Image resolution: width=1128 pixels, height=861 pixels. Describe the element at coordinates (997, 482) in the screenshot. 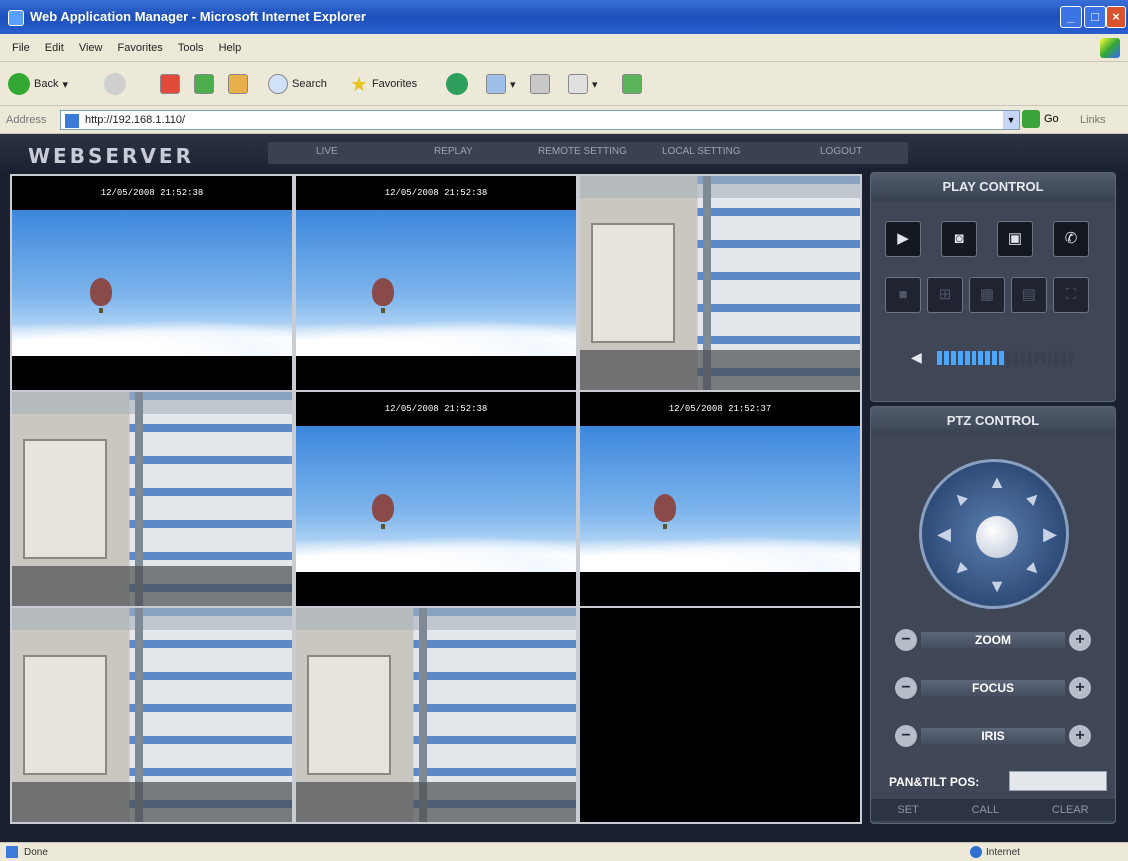

I see `pan-up-icon: ▲` at that location.